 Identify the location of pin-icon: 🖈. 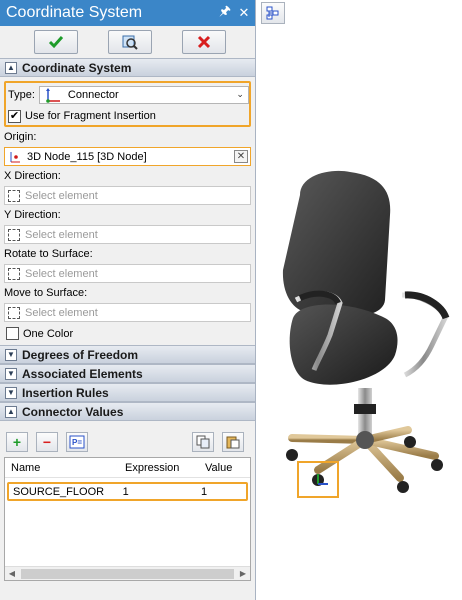
(225, 13).